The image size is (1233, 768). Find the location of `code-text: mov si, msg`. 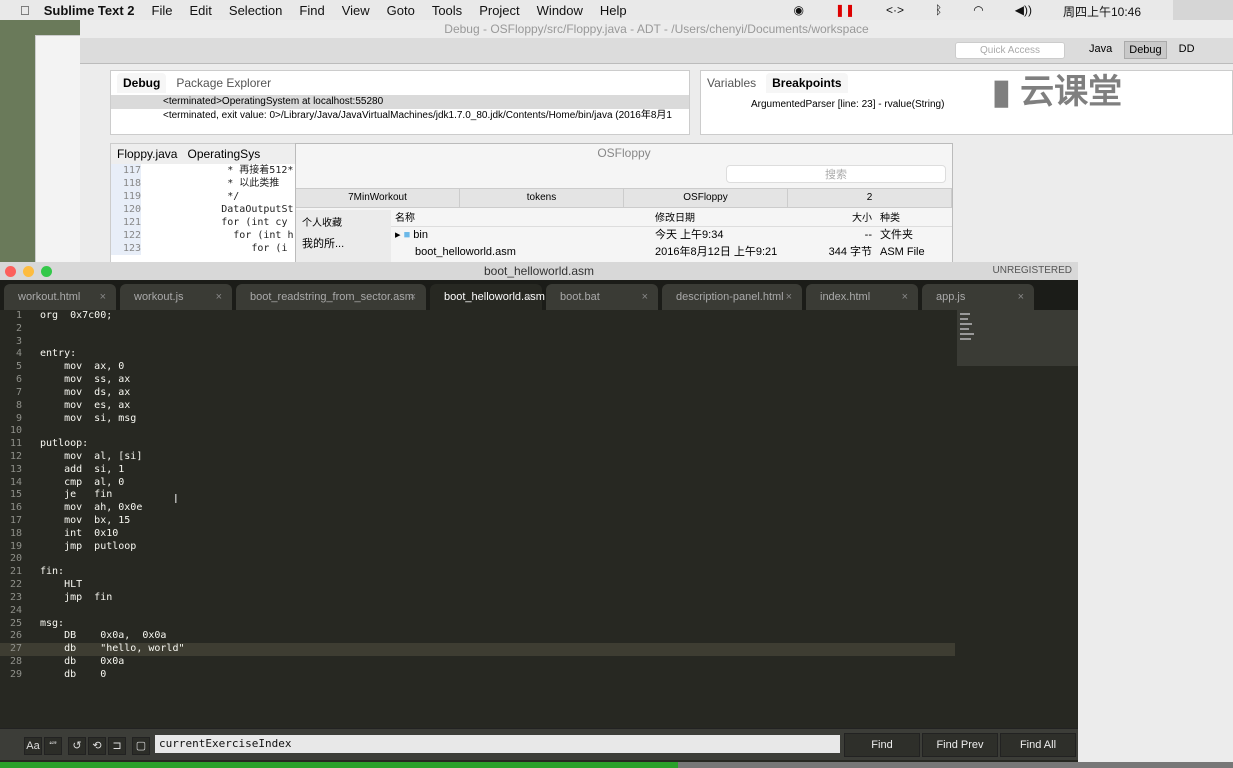

code-text: mov si, msg is located at coordinates (88, 418).